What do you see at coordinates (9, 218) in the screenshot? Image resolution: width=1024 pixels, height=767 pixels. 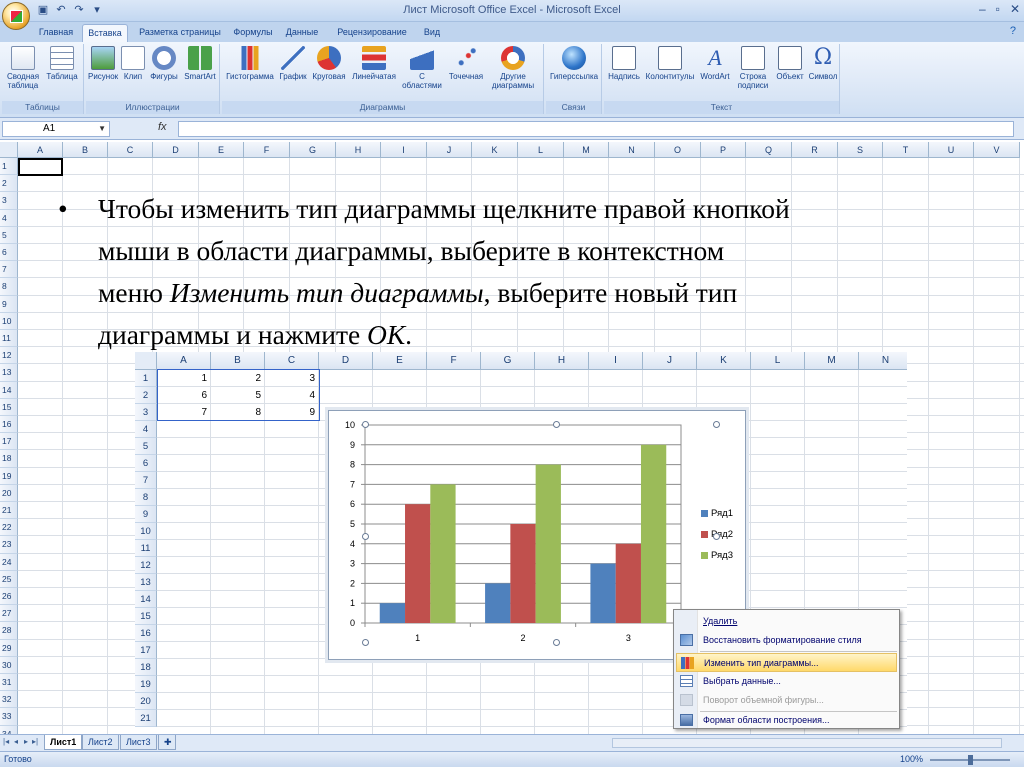 I see `row-header-4: 4` at bounding box center [9, 218].